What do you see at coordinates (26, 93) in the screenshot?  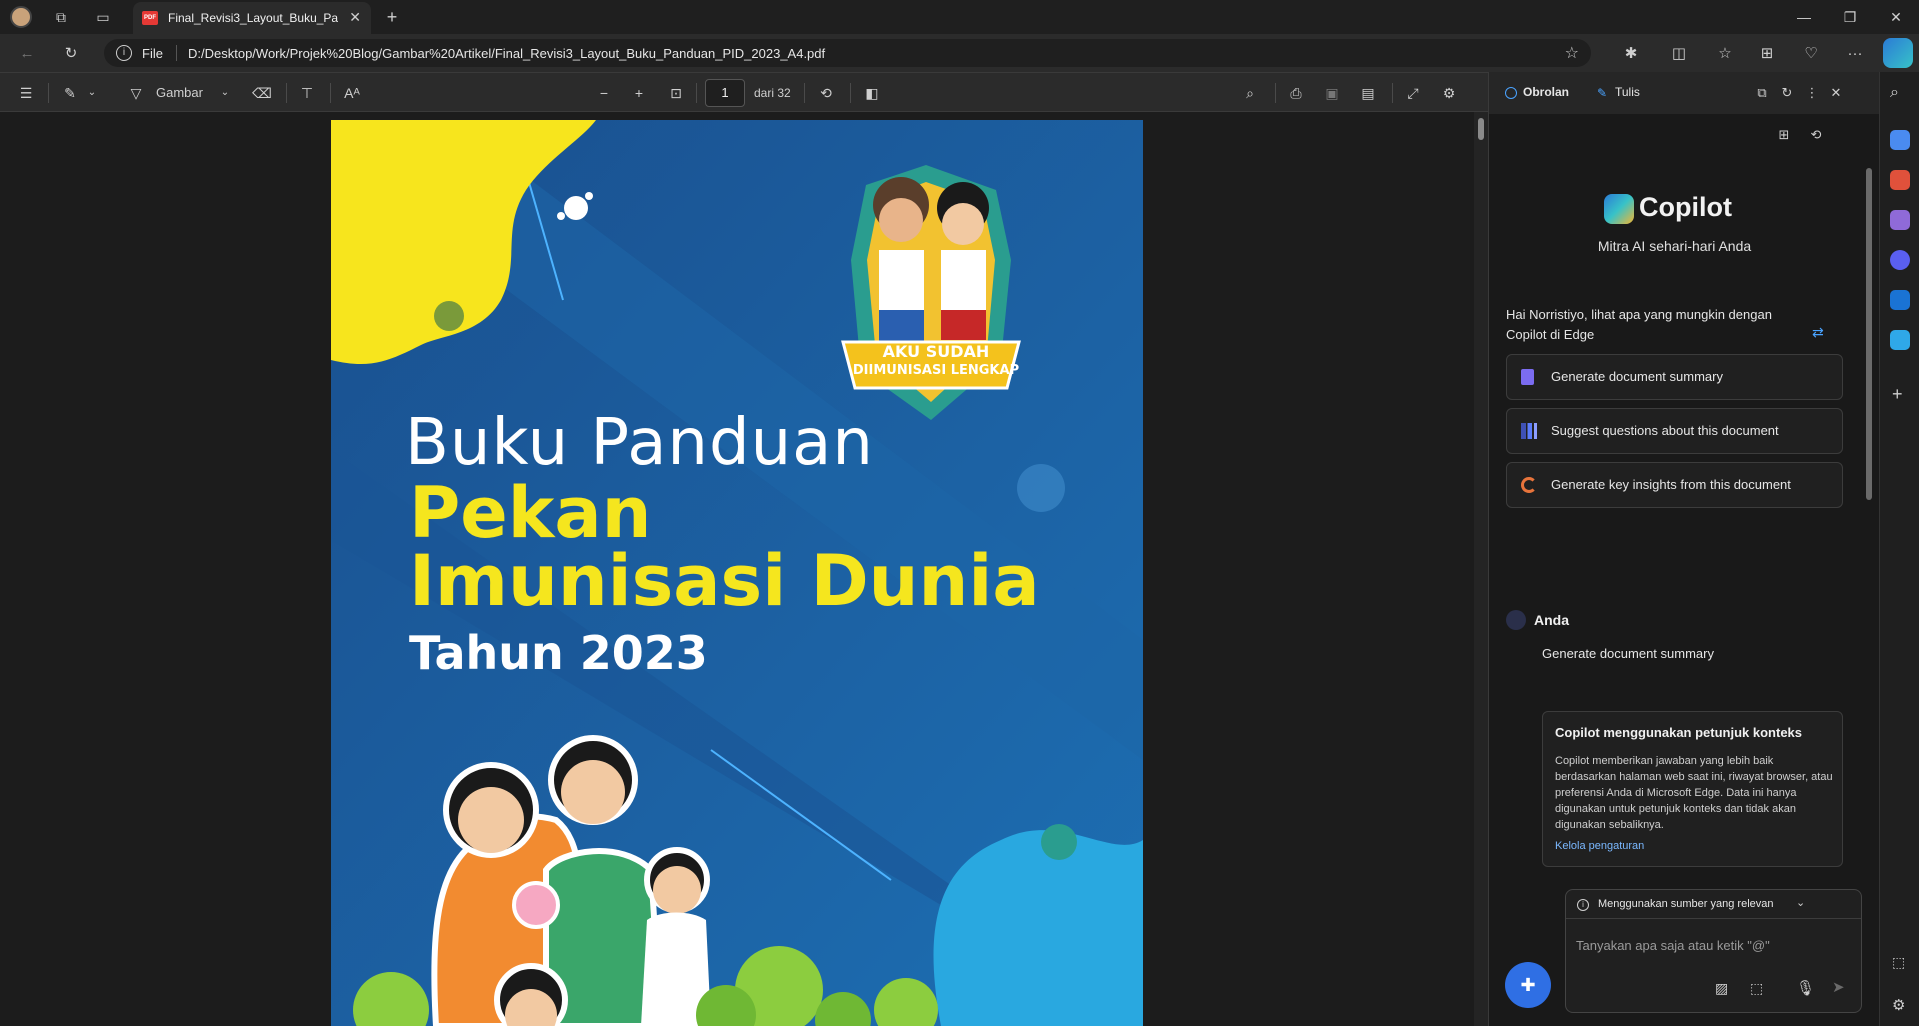 I see `contents-icon: ☰` at bounding box center [26, 93].